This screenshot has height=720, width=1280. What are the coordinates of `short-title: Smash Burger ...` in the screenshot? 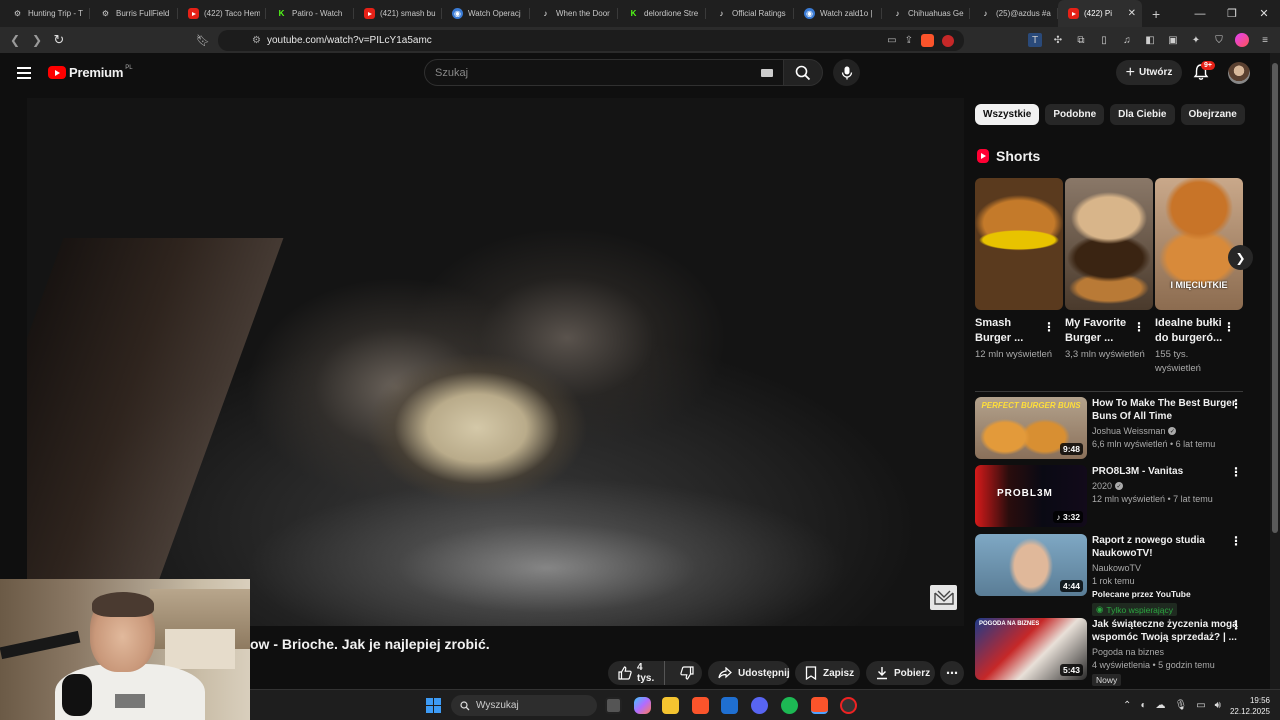 It's located at (1010, 331).